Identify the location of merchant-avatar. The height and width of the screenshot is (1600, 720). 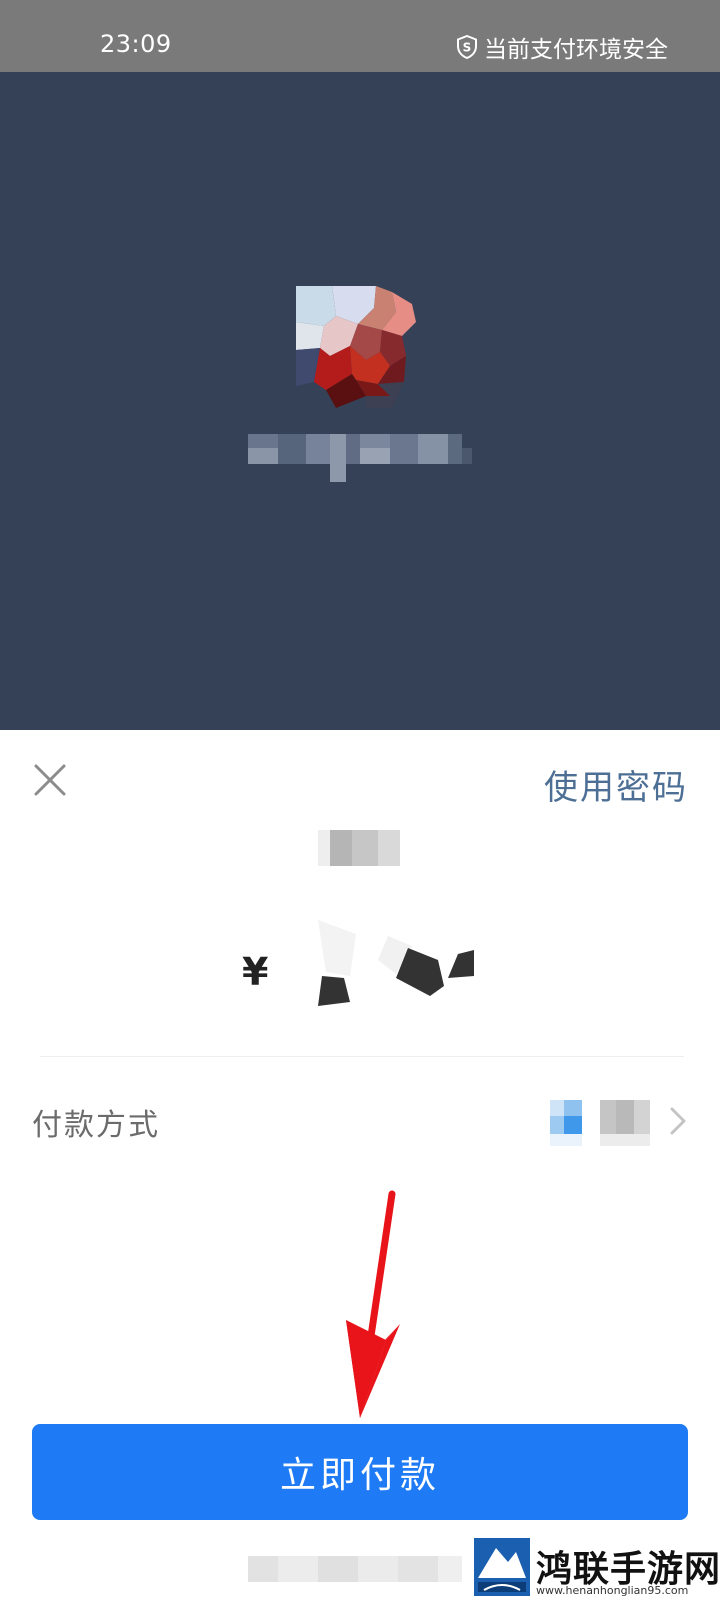
(356, 347).